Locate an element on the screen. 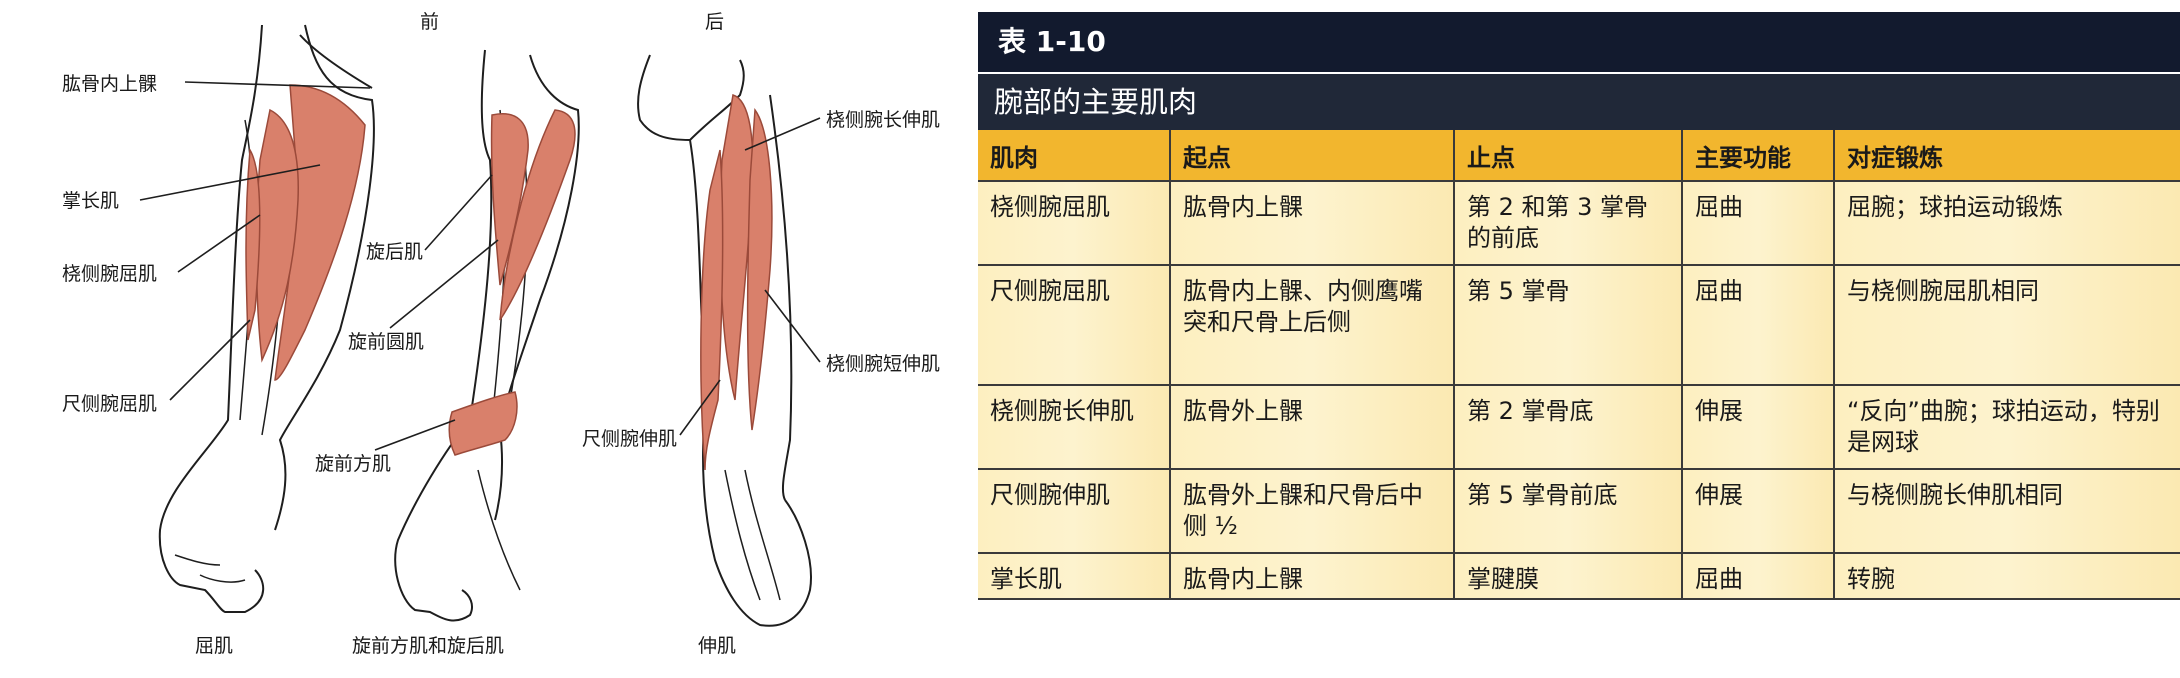 The image size is (2180, 678). table-row: 掌长肌 肱骨内上髁 掌腱膜 屈曲 转腕 is located at coordinates (1579, 576).